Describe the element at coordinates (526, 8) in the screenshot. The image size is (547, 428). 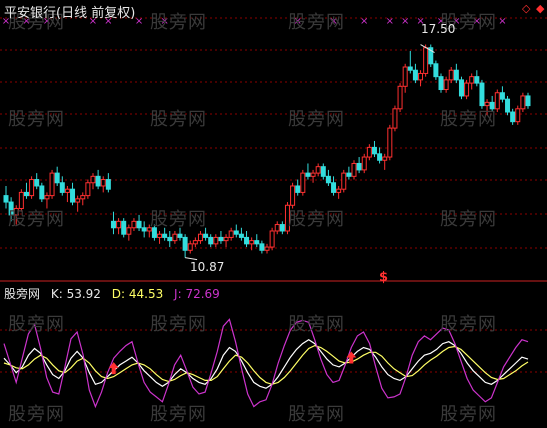
I see `diamond-icon: ◇` at that location.